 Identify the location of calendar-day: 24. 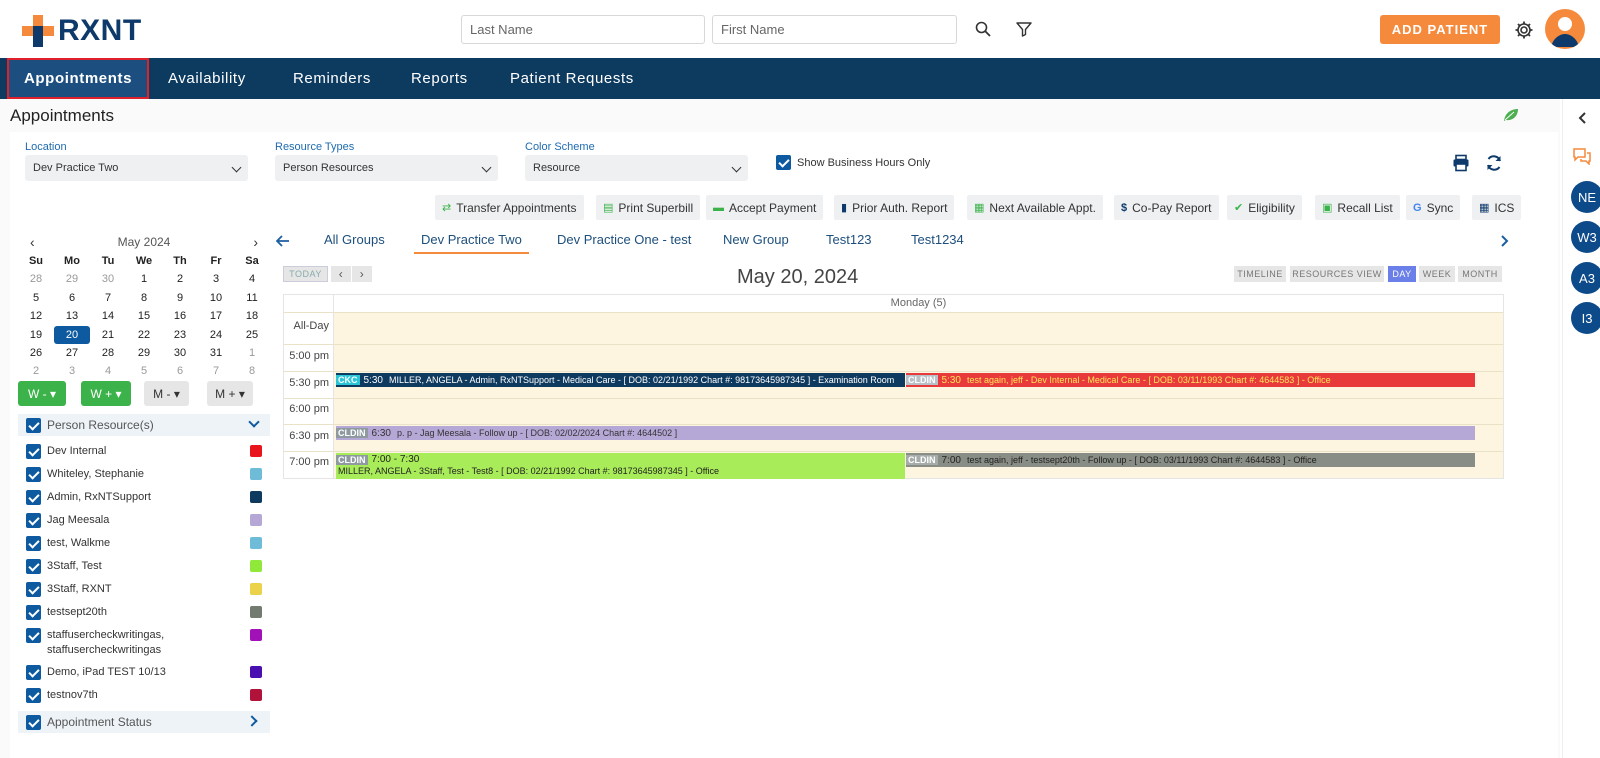
(216, 335).